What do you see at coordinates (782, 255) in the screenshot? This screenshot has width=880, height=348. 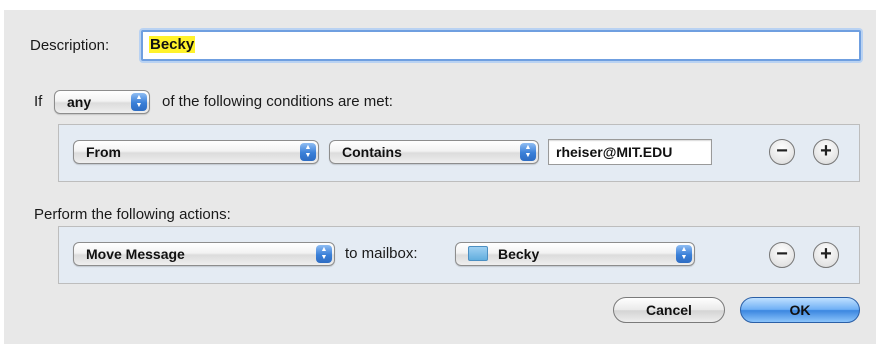 I see `remove-action-button: −` at bounding box center [782, 255].